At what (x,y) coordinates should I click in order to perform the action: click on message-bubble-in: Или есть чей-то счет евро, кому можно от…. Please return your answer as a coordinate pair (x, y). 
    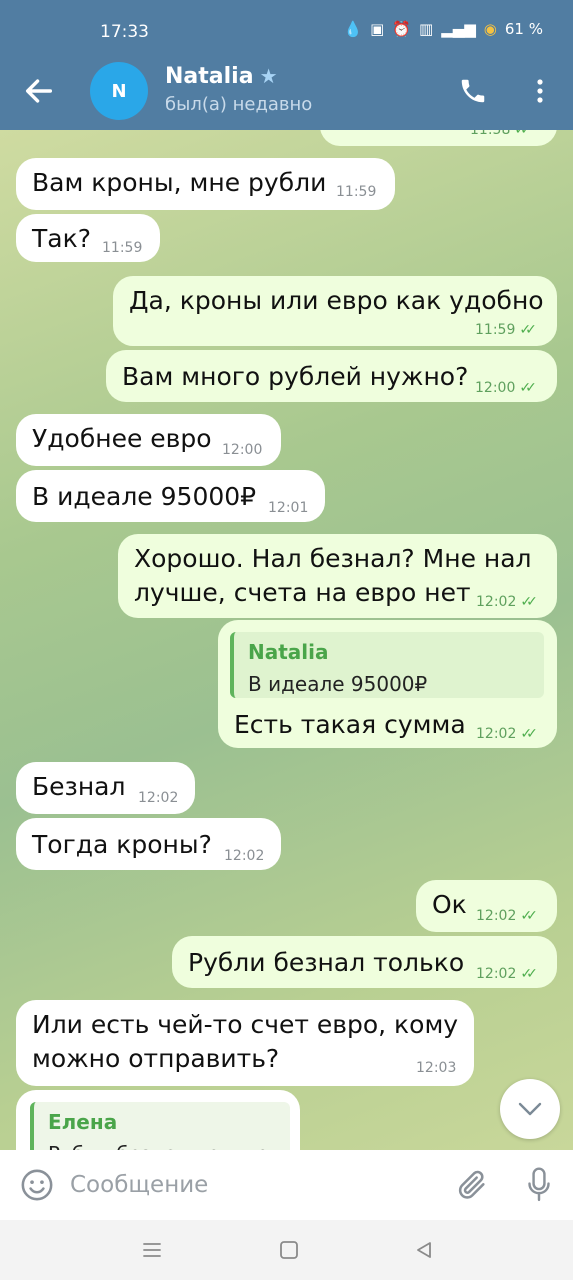
    Looking at the image, I should click on (245, 1043).